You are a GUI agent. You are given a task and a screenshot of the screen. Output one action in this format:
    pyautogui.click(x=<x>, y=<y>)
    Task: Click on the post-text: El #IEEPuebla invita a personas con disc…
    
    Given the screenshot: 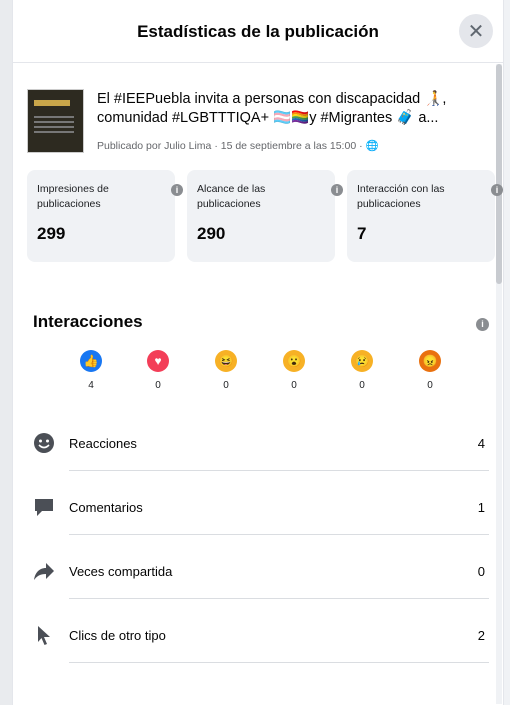 What is the action you would take?
    pyautogui.click(x=272, y=108)
    